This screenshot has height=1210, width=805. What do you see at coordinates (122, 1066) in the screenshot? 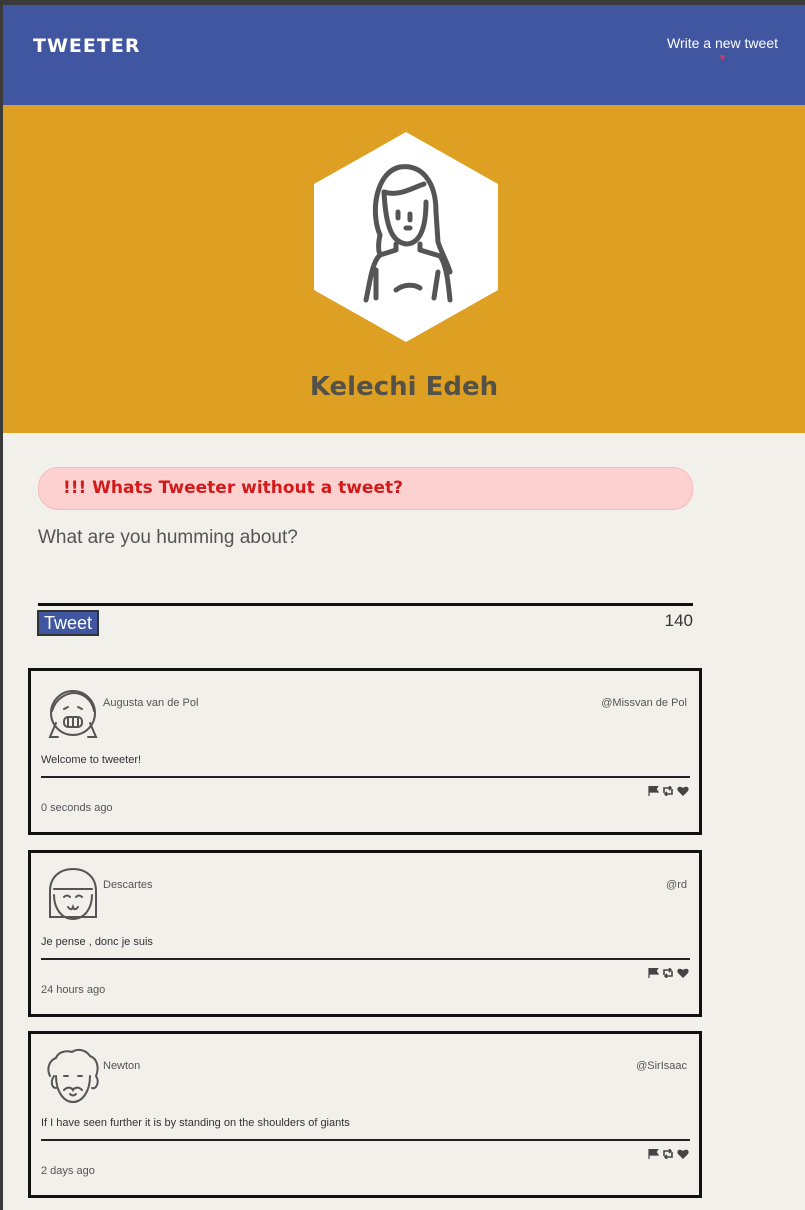
I see `tweet-author-name: Newton` at bounding box center [122, 1066].